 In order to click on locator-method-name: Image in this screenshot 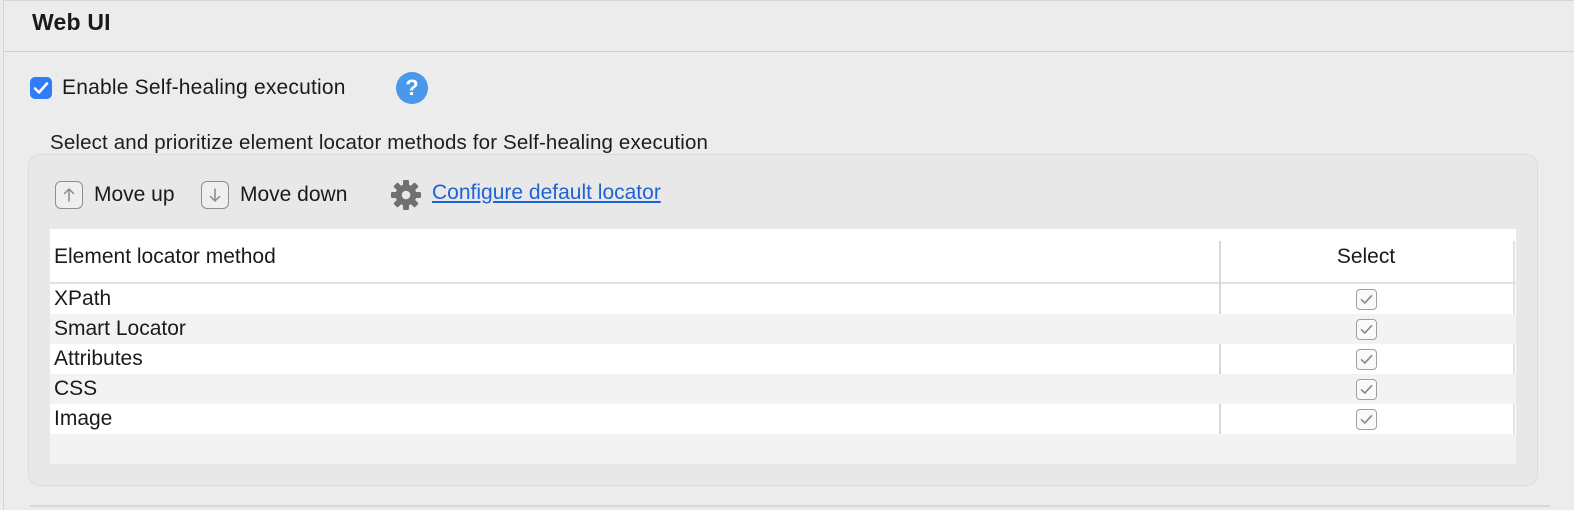, I will do `click(83, 418)`.